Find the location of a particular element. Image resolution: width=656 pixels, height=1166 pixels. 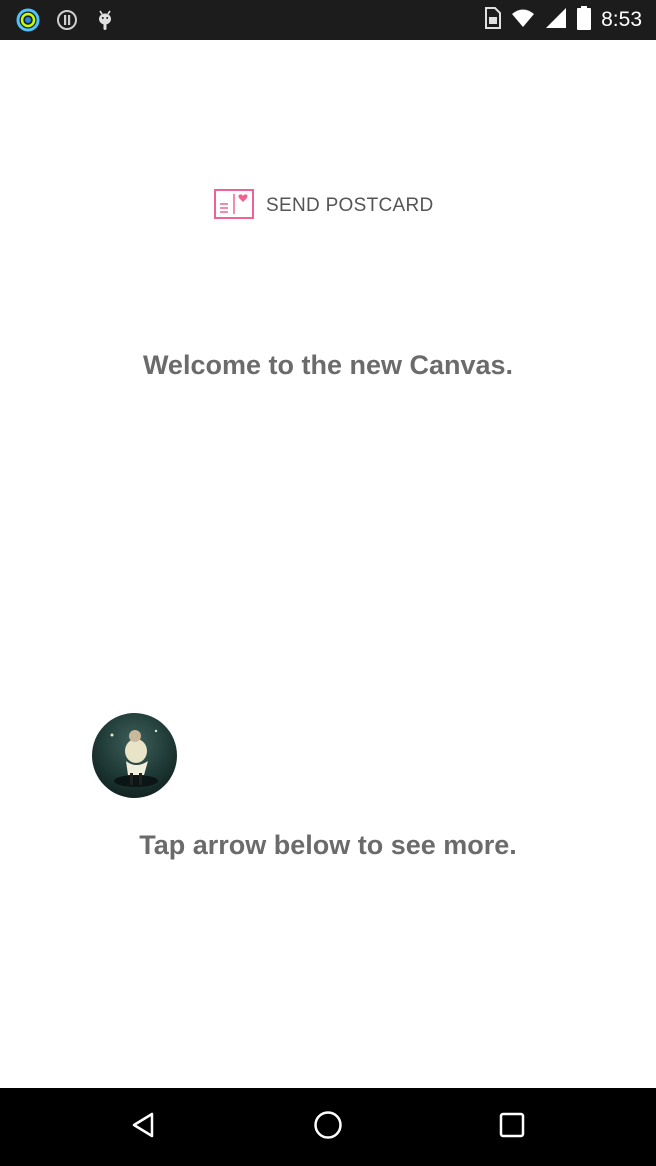

ring-app-icon is located at coordinates (28, 20).